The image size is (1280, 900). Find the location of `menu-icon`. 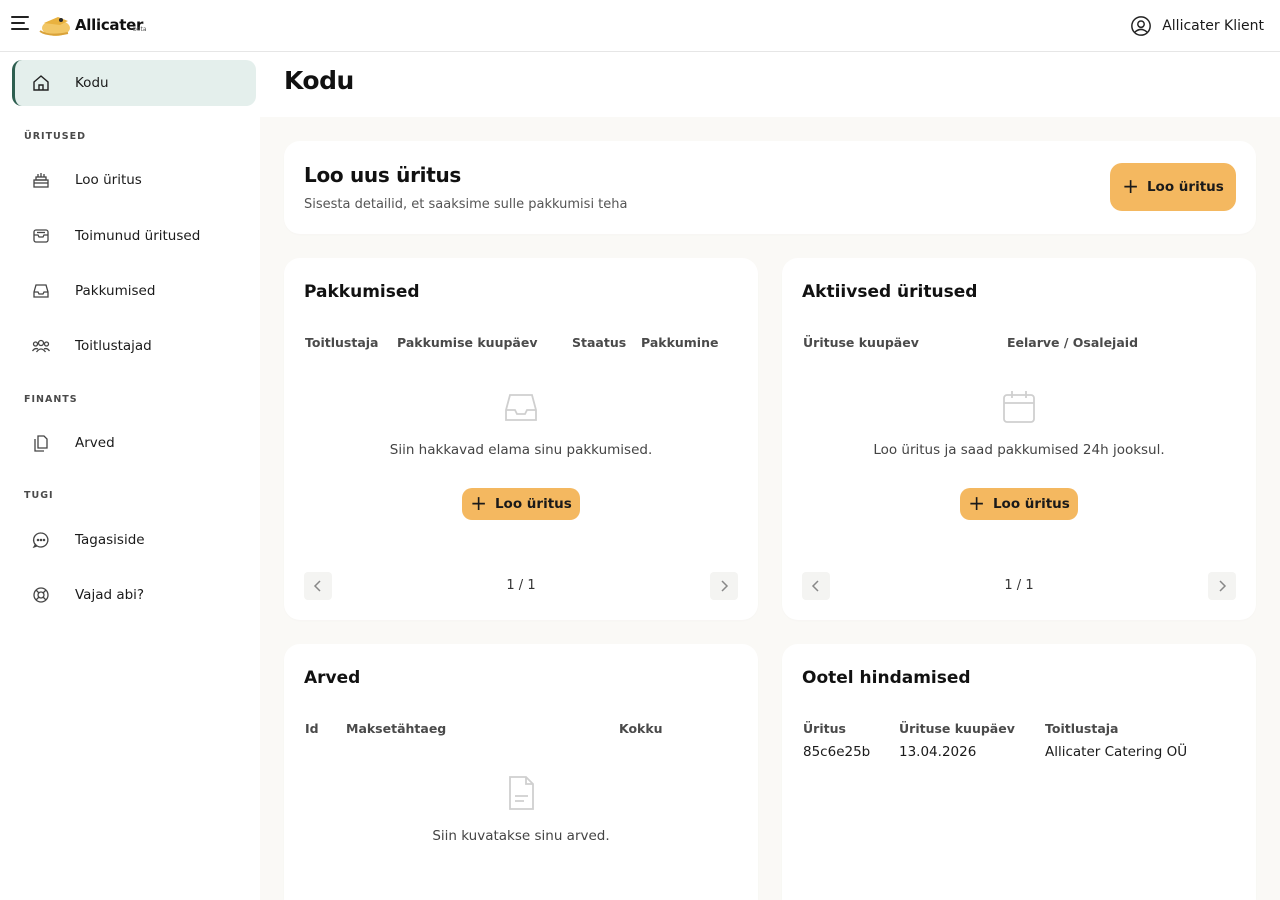

menu-icon is located at coordinates (20, 23).